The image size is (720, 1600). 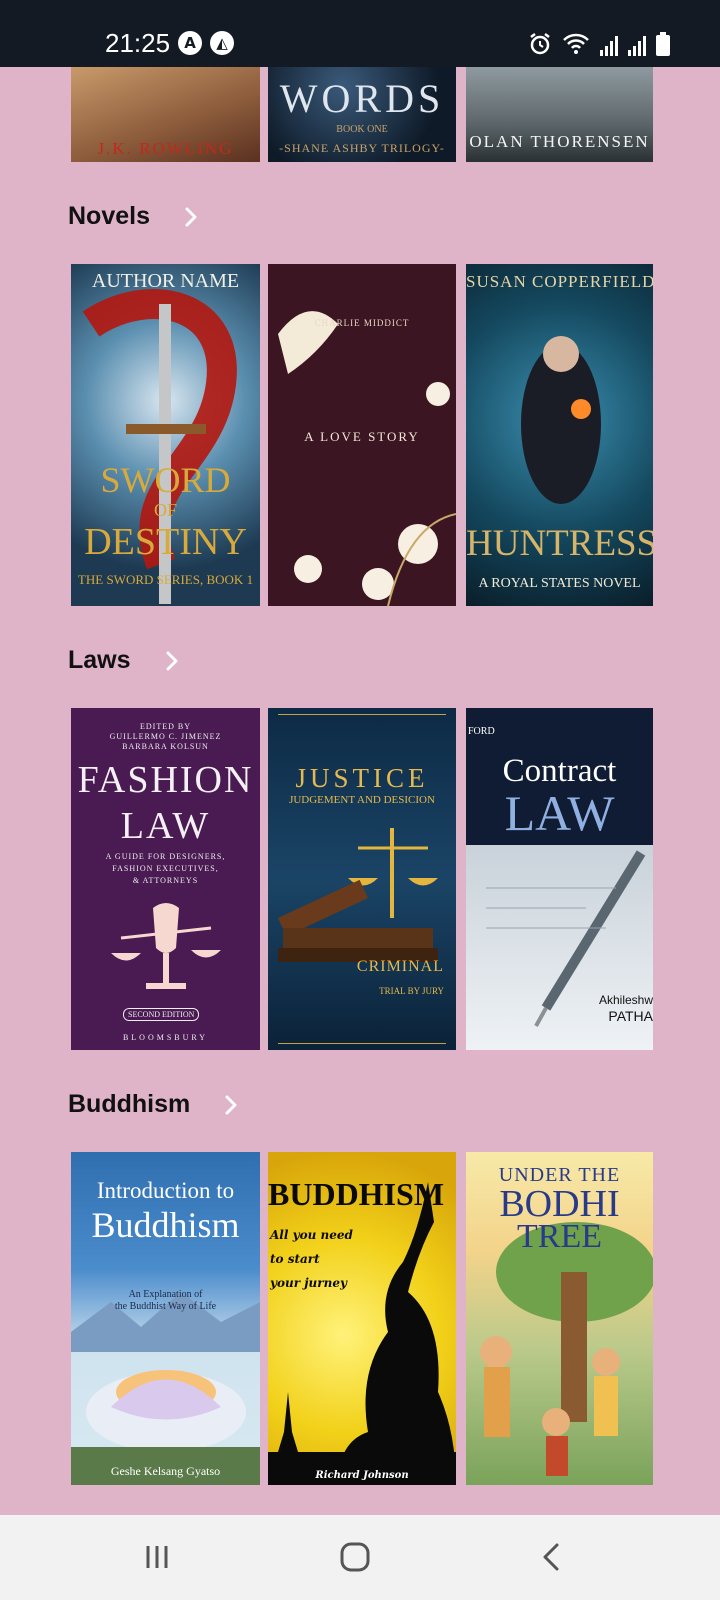 What do you see at coordinates (362, 1475) in the screenshot?
I see `book-author: Richard Johnson` at bounding box center [362, 1475].